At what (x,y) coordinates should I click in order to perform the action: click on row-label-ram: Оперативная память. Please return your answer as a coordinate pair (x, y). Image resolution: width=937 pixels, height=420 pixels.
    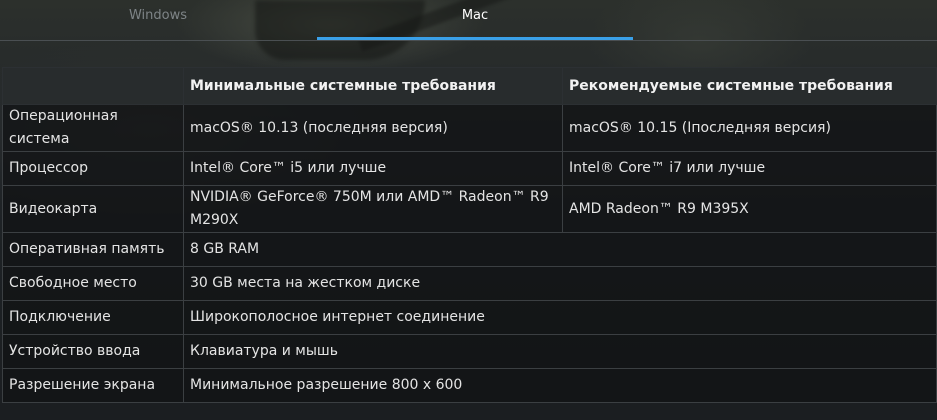
    Looking at the image, I should click on (93, 249).